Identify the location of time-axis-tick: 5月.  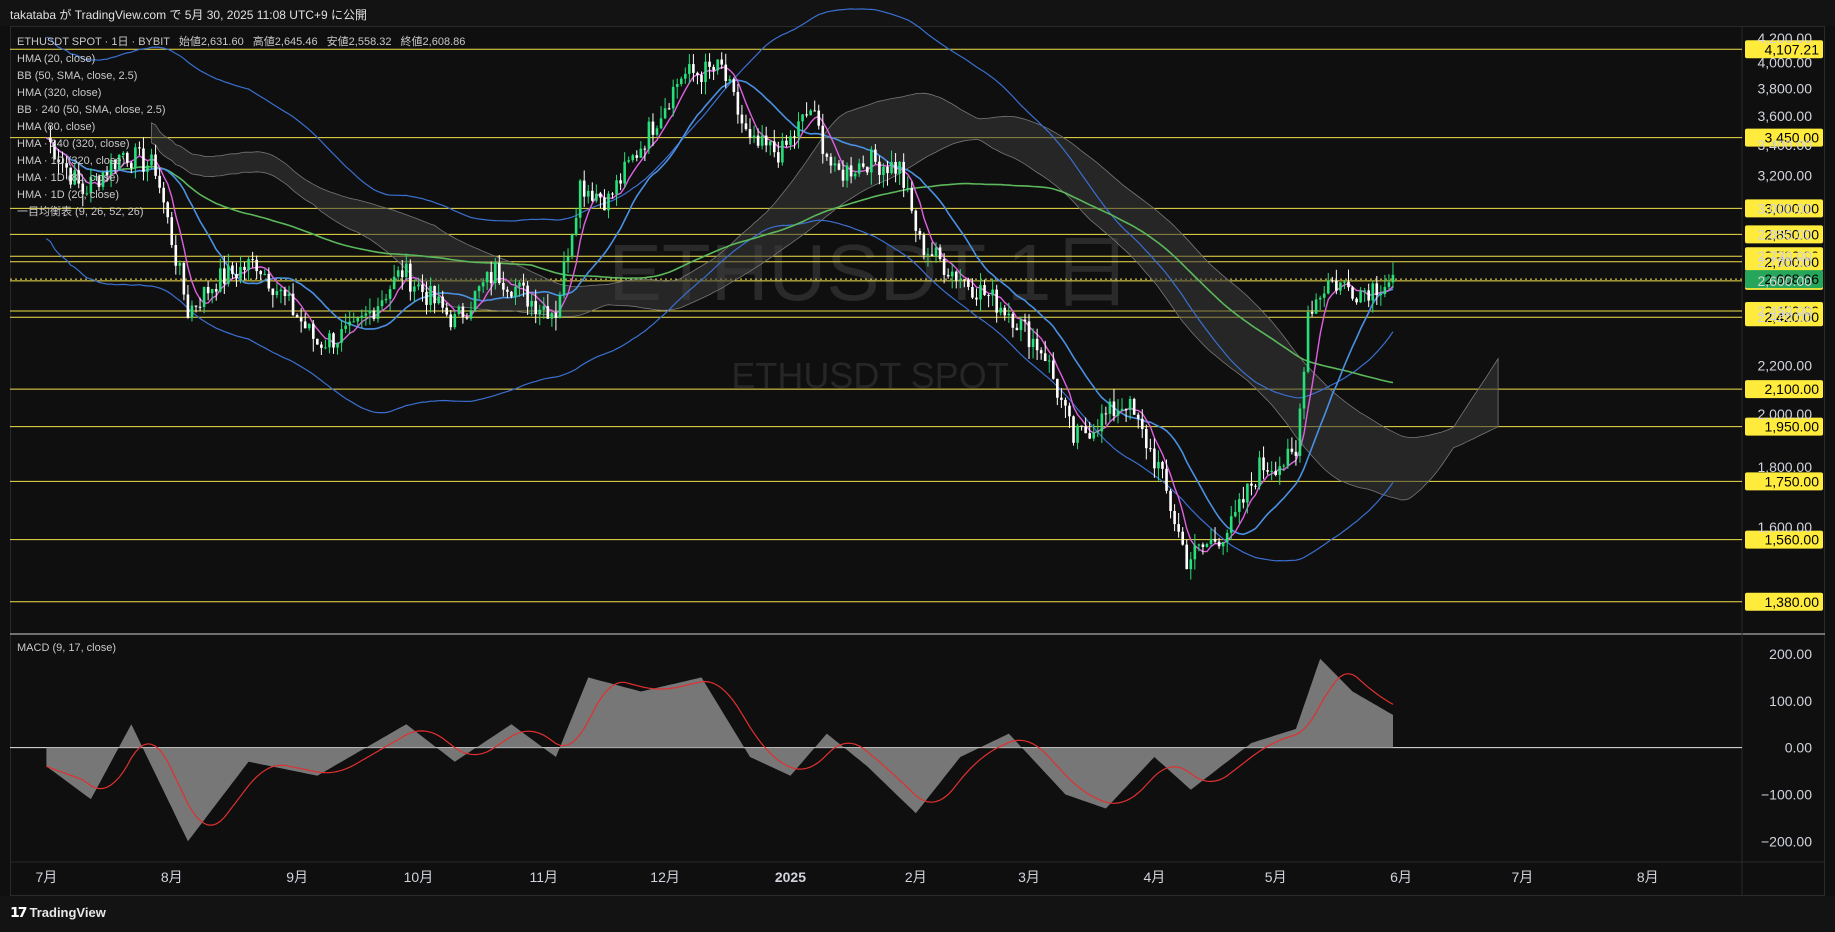
(1276, 877).